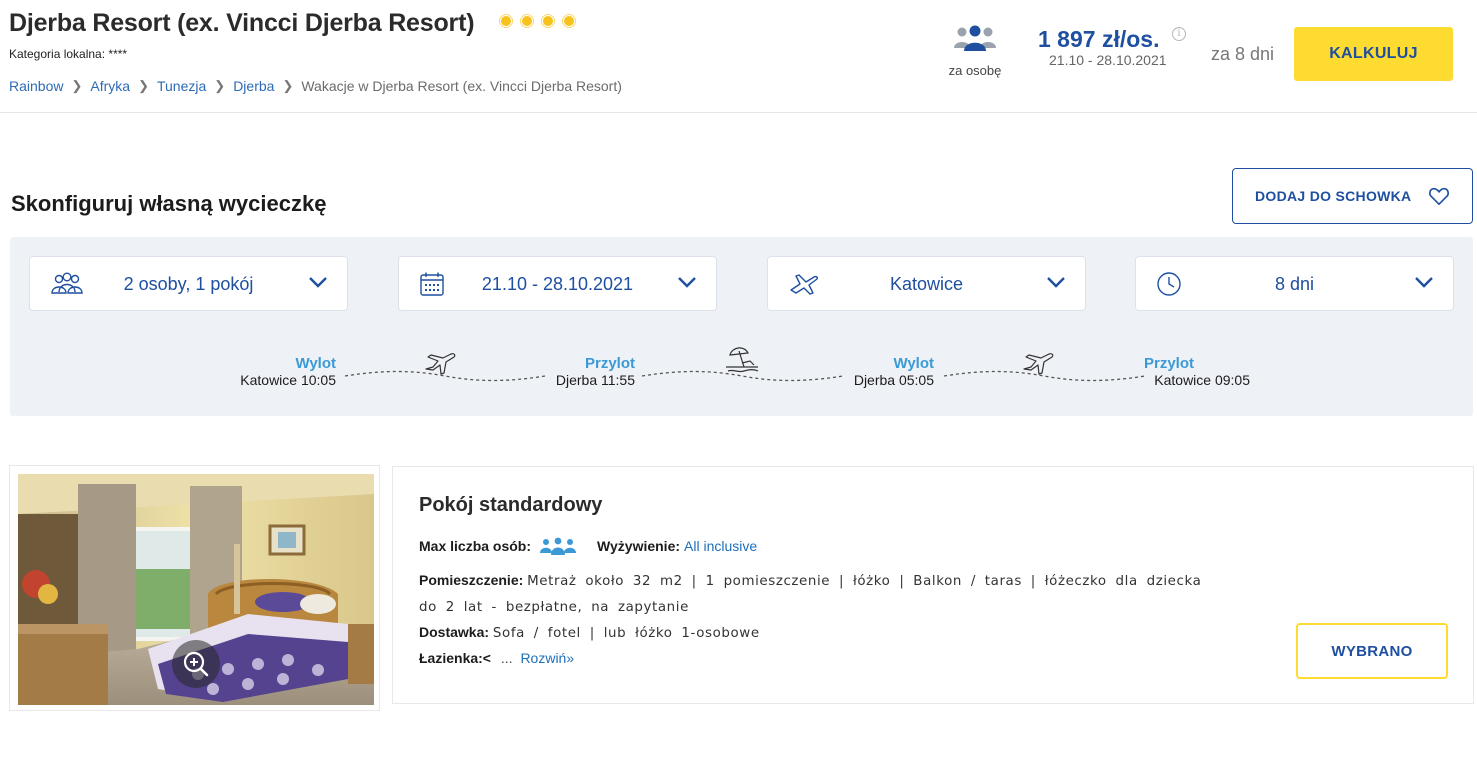 The image size is (1477, 768). Describe the element at coordinates (455, 658) in the screenshot. I see `bathroom-label: Łazienka:<` at that location.